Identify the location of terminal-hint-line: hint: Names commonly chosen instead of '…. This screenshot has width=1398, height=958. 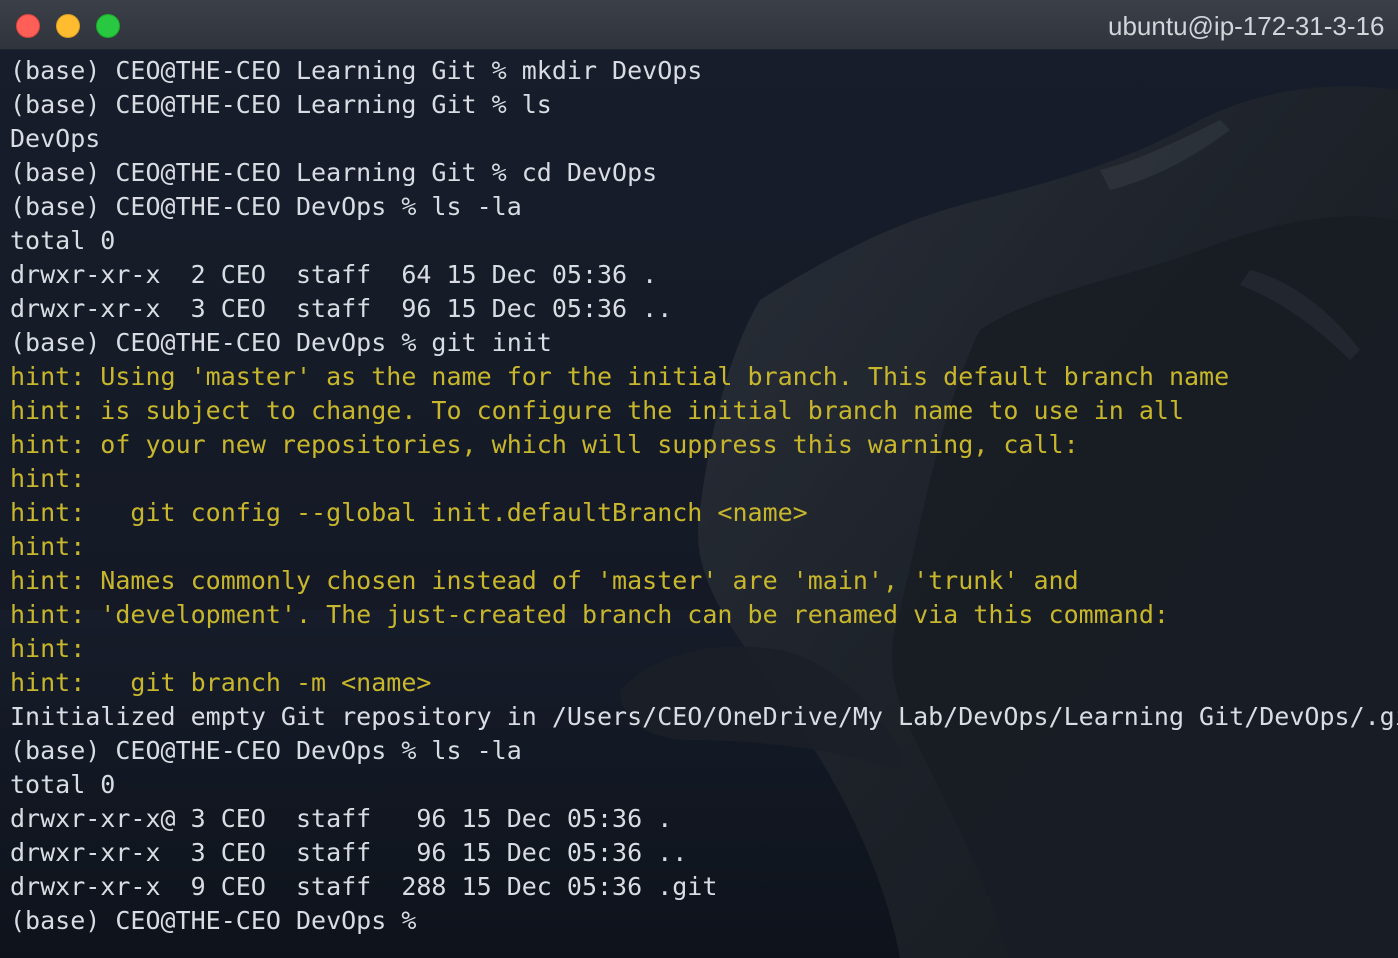
(544, 580).